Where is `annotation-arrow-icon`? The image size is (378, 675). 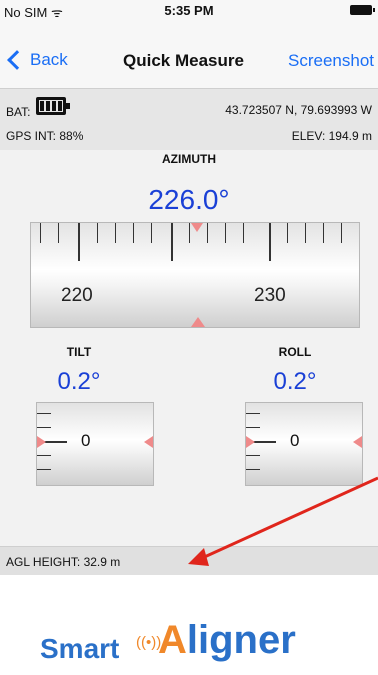
annotation-arrow-icon is located at coordinates (283, 521).